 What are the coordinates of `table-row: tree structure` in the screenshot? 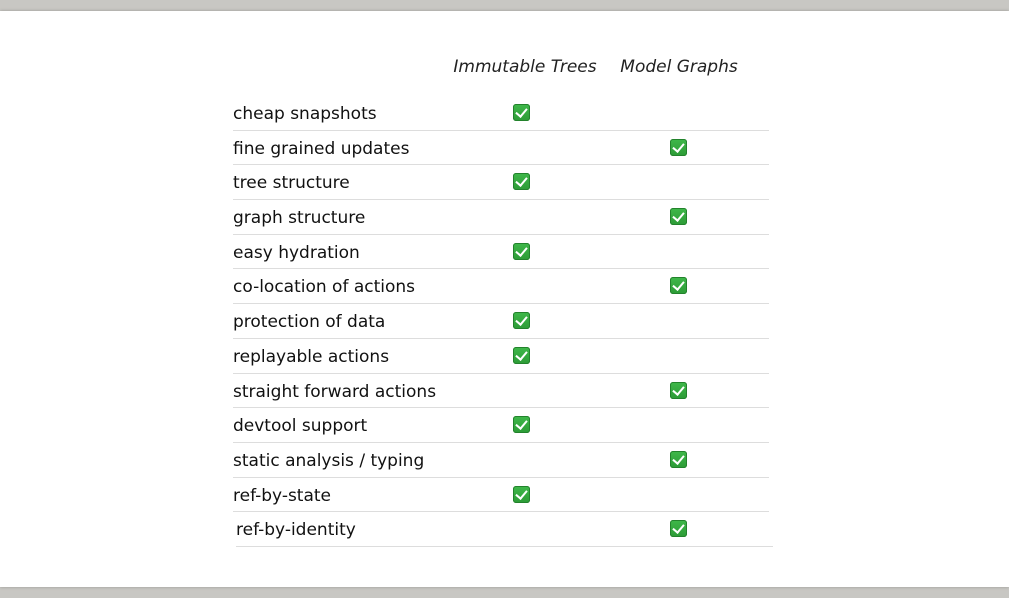 It's located at (501, 183).